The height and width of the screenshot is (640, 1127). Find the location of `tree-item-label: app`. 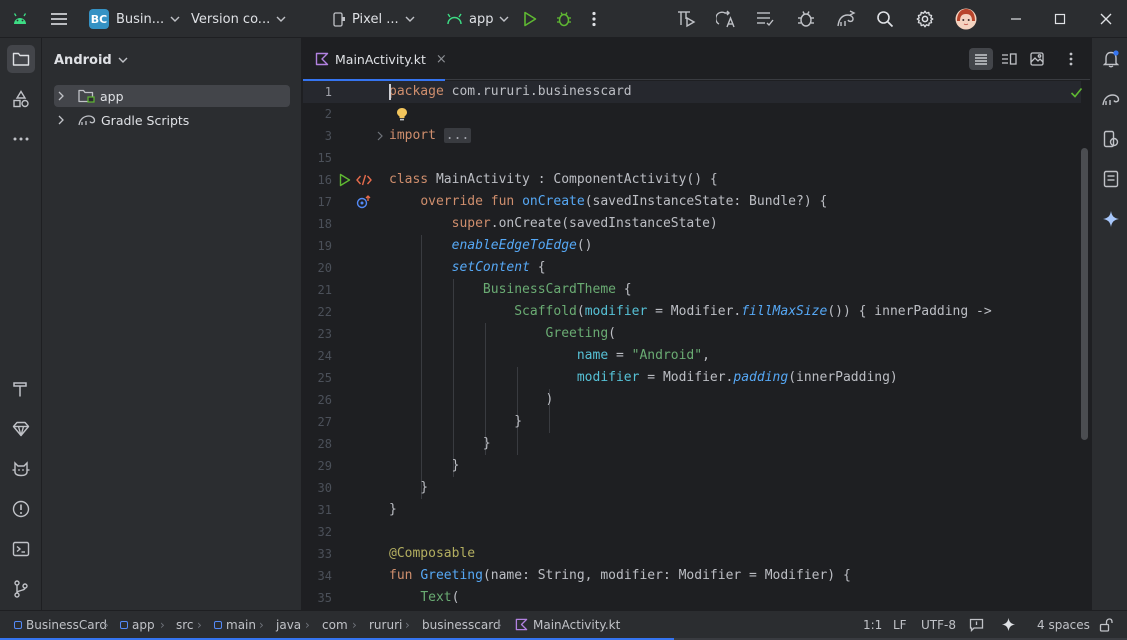

tree-item-label: app is located at coordinates (112, 96).